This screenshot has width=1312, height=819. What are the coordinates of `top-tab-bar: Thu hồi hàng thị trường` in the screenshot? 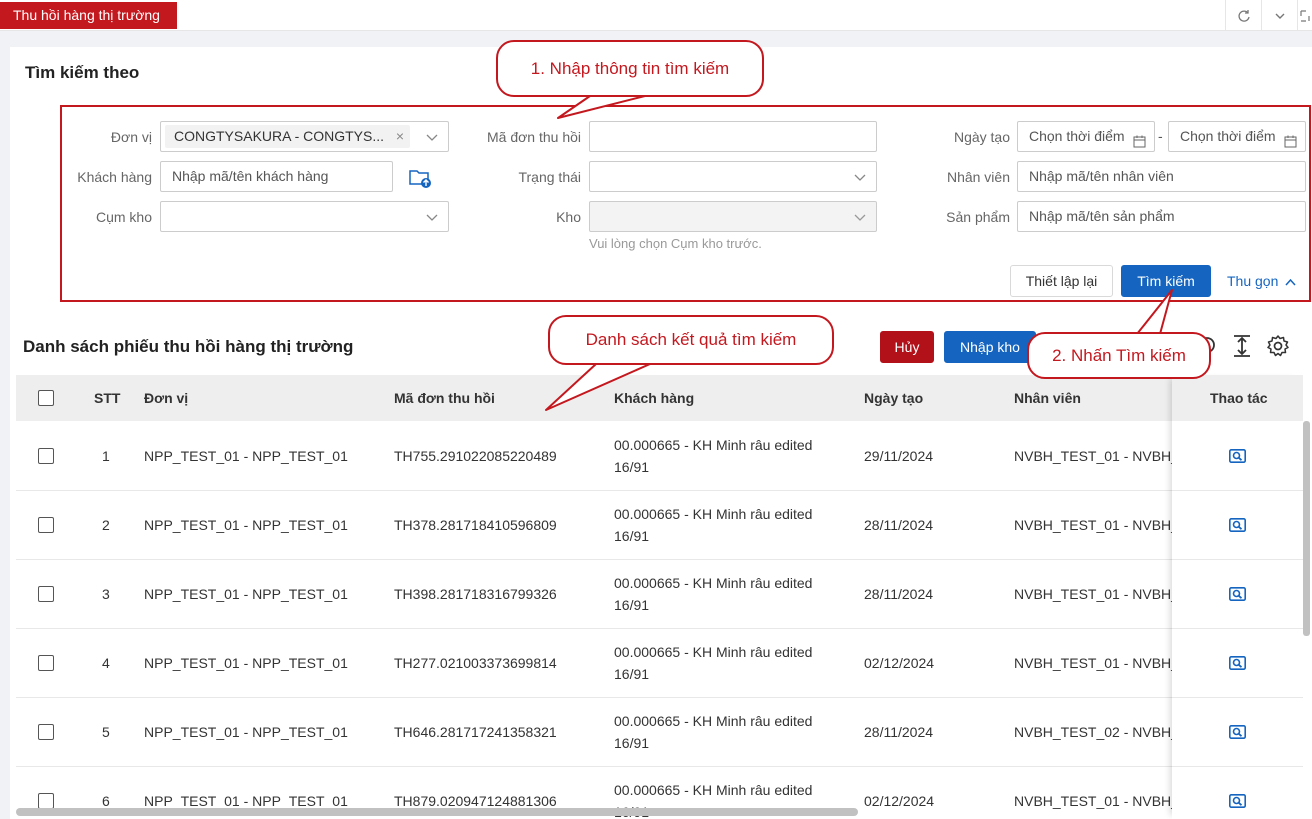 It's located at (656, 15).